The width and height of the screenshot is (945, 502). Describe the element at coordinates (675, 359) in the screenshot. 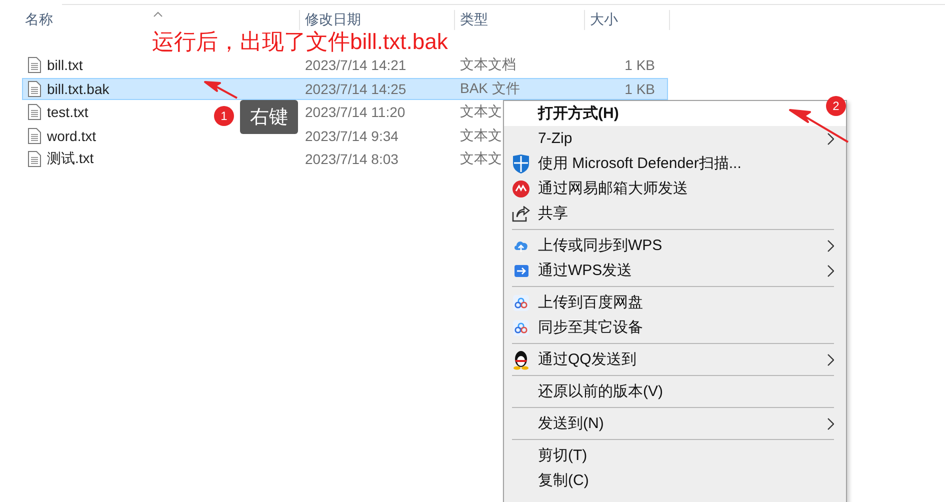

I see `menu-item: 通过QQ发送到` at that location.